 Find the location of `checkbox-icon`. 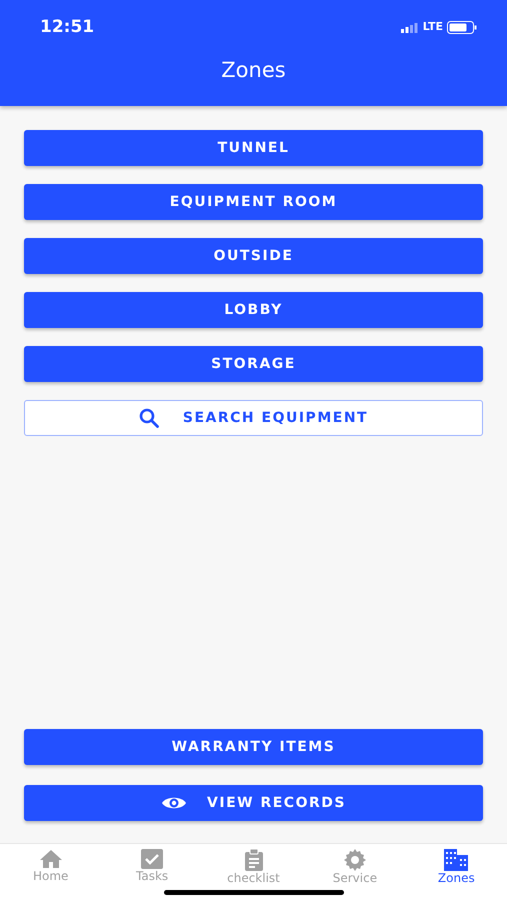

checkbox-icon is located at coordinates (152, 859).